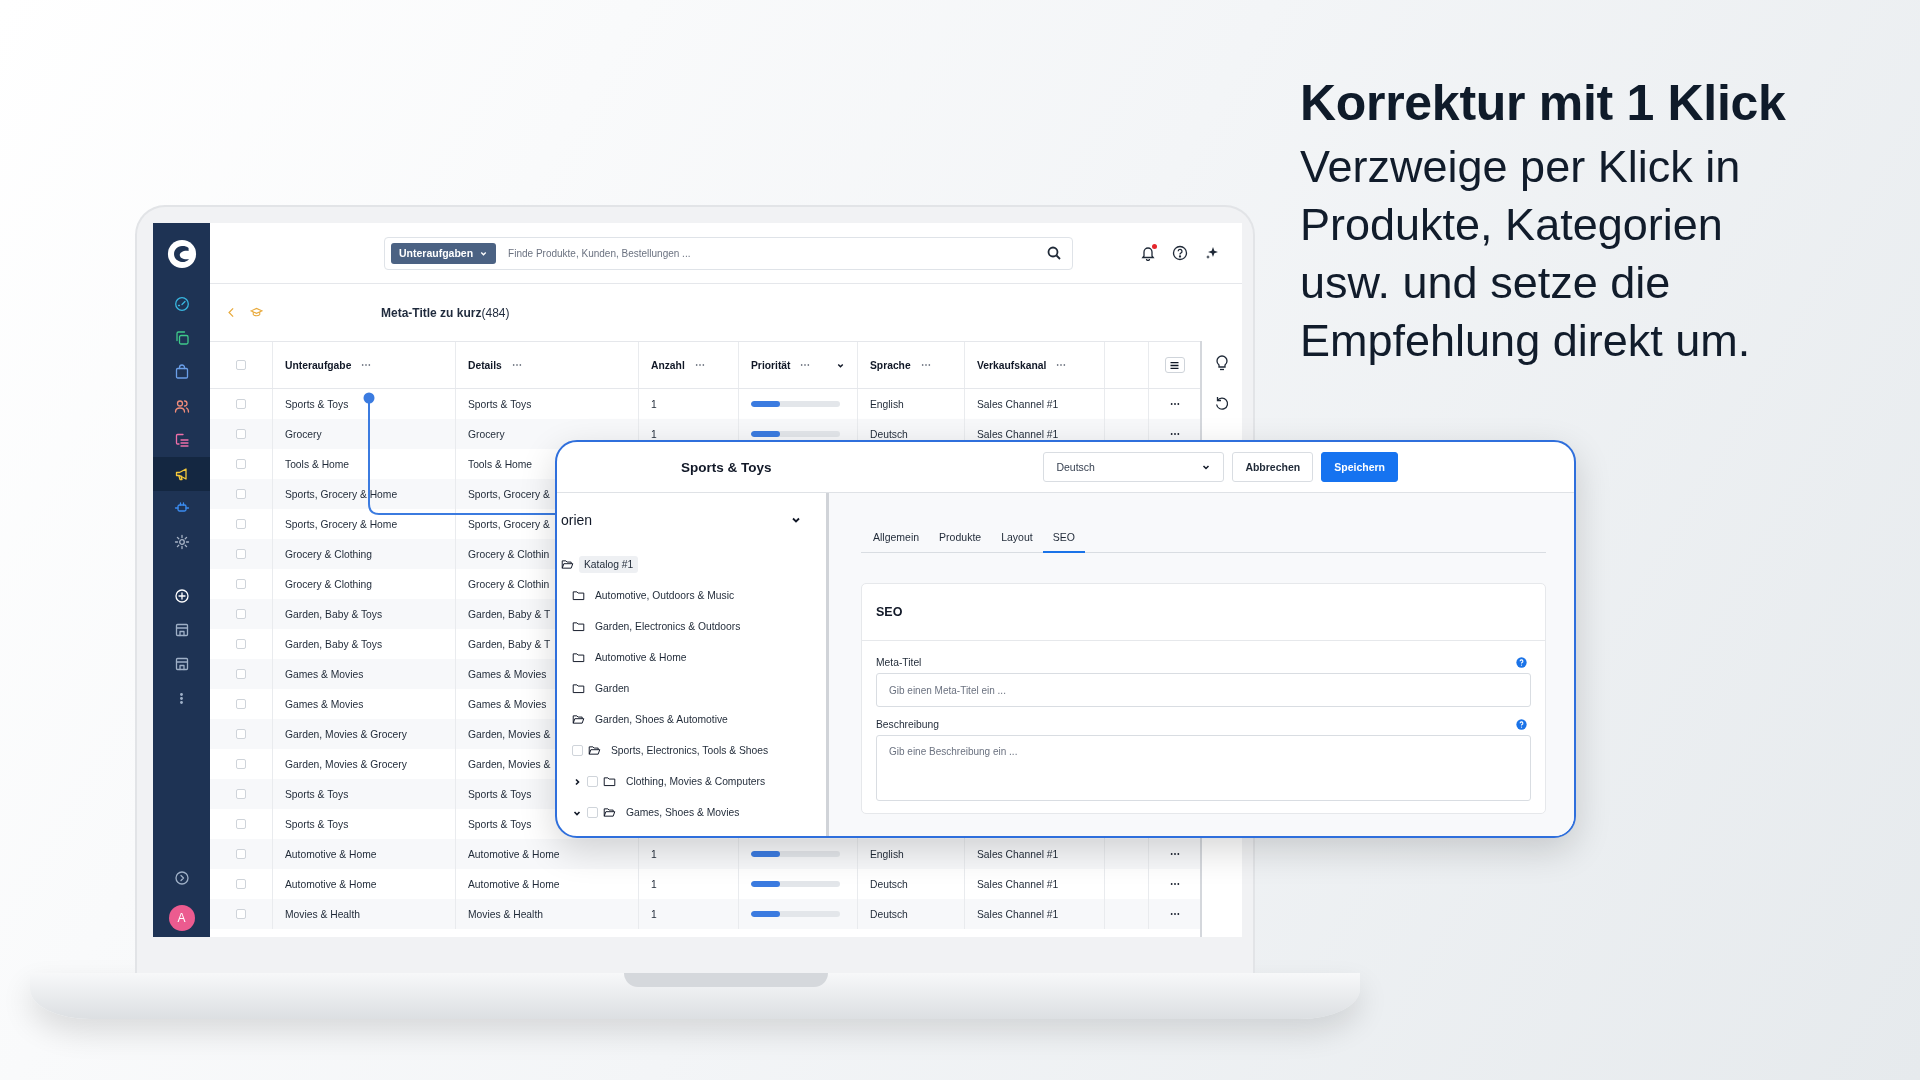 This screenshot has height=1080, width=1920. I want to click on logo-icon, so click(181, 254).